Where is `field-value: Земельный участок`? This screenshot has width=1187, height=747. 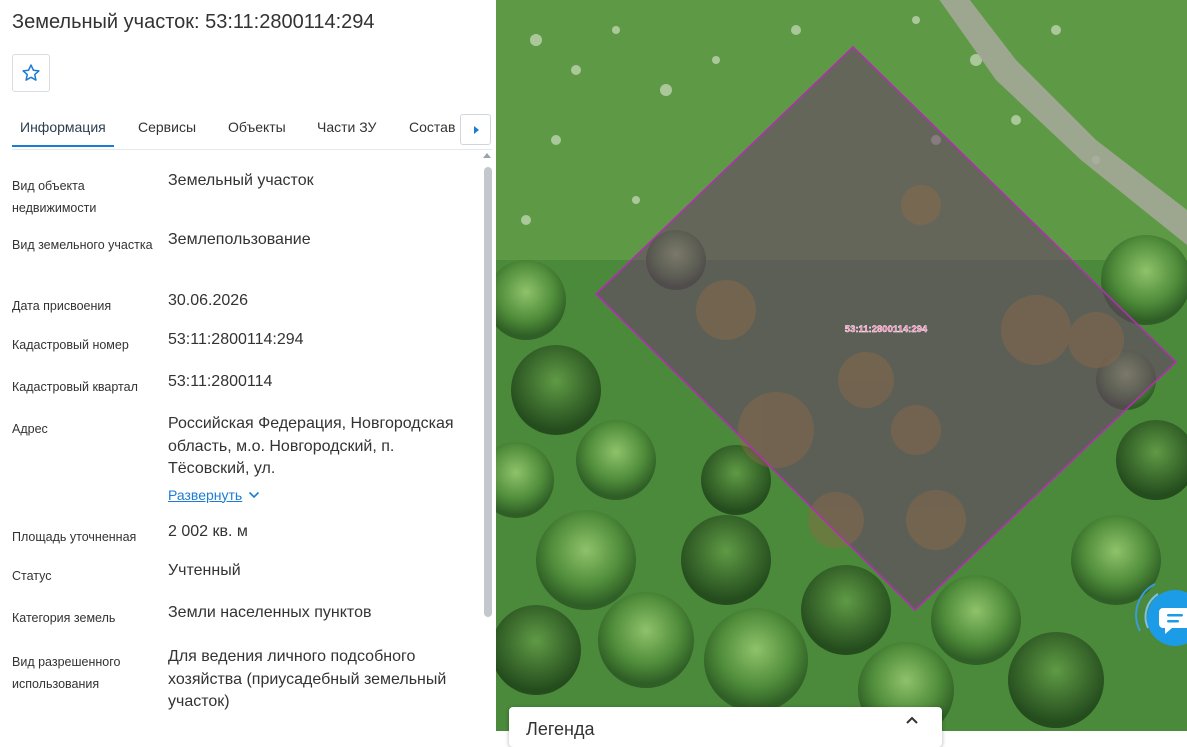
field-value: Земельный участок is located at coordinates (241, 180).